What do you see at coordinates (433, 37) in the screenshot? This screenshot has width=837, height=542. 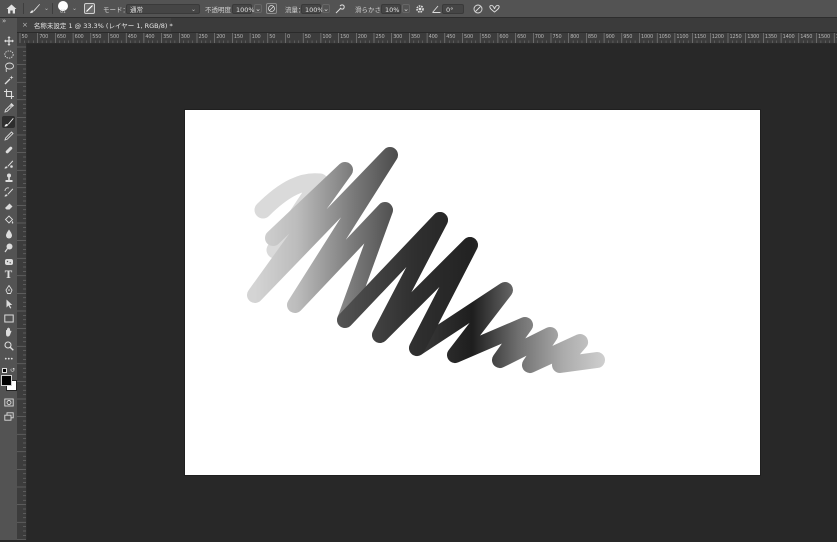 I see `ruler-label: 400` at bounding box center [433, 37].